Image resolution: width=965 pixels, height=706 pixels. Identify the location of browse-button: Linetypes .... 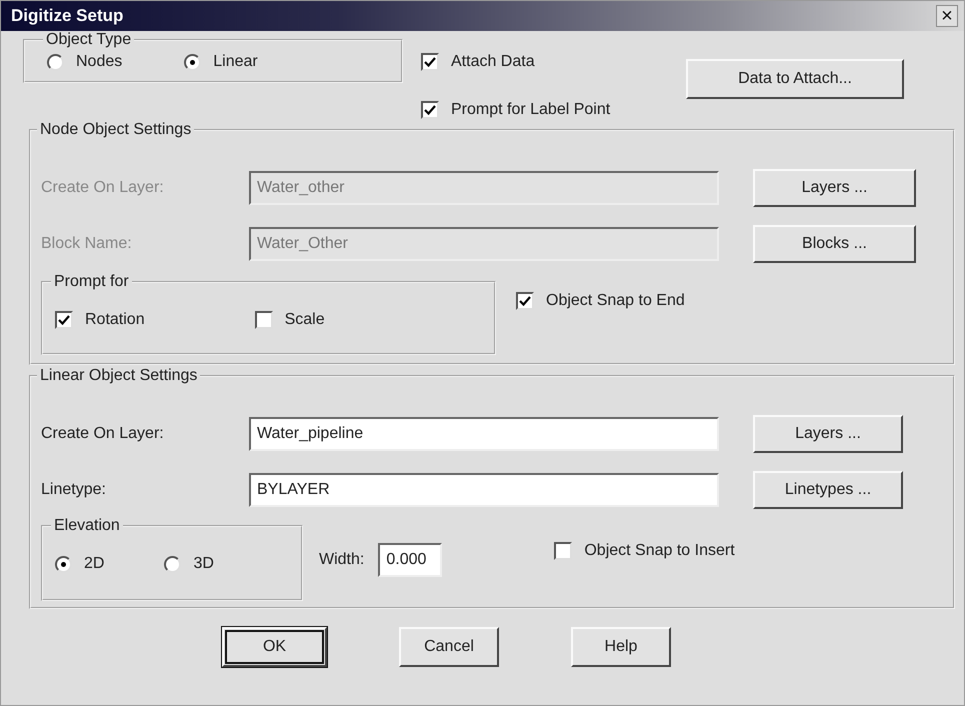
(828, 490).